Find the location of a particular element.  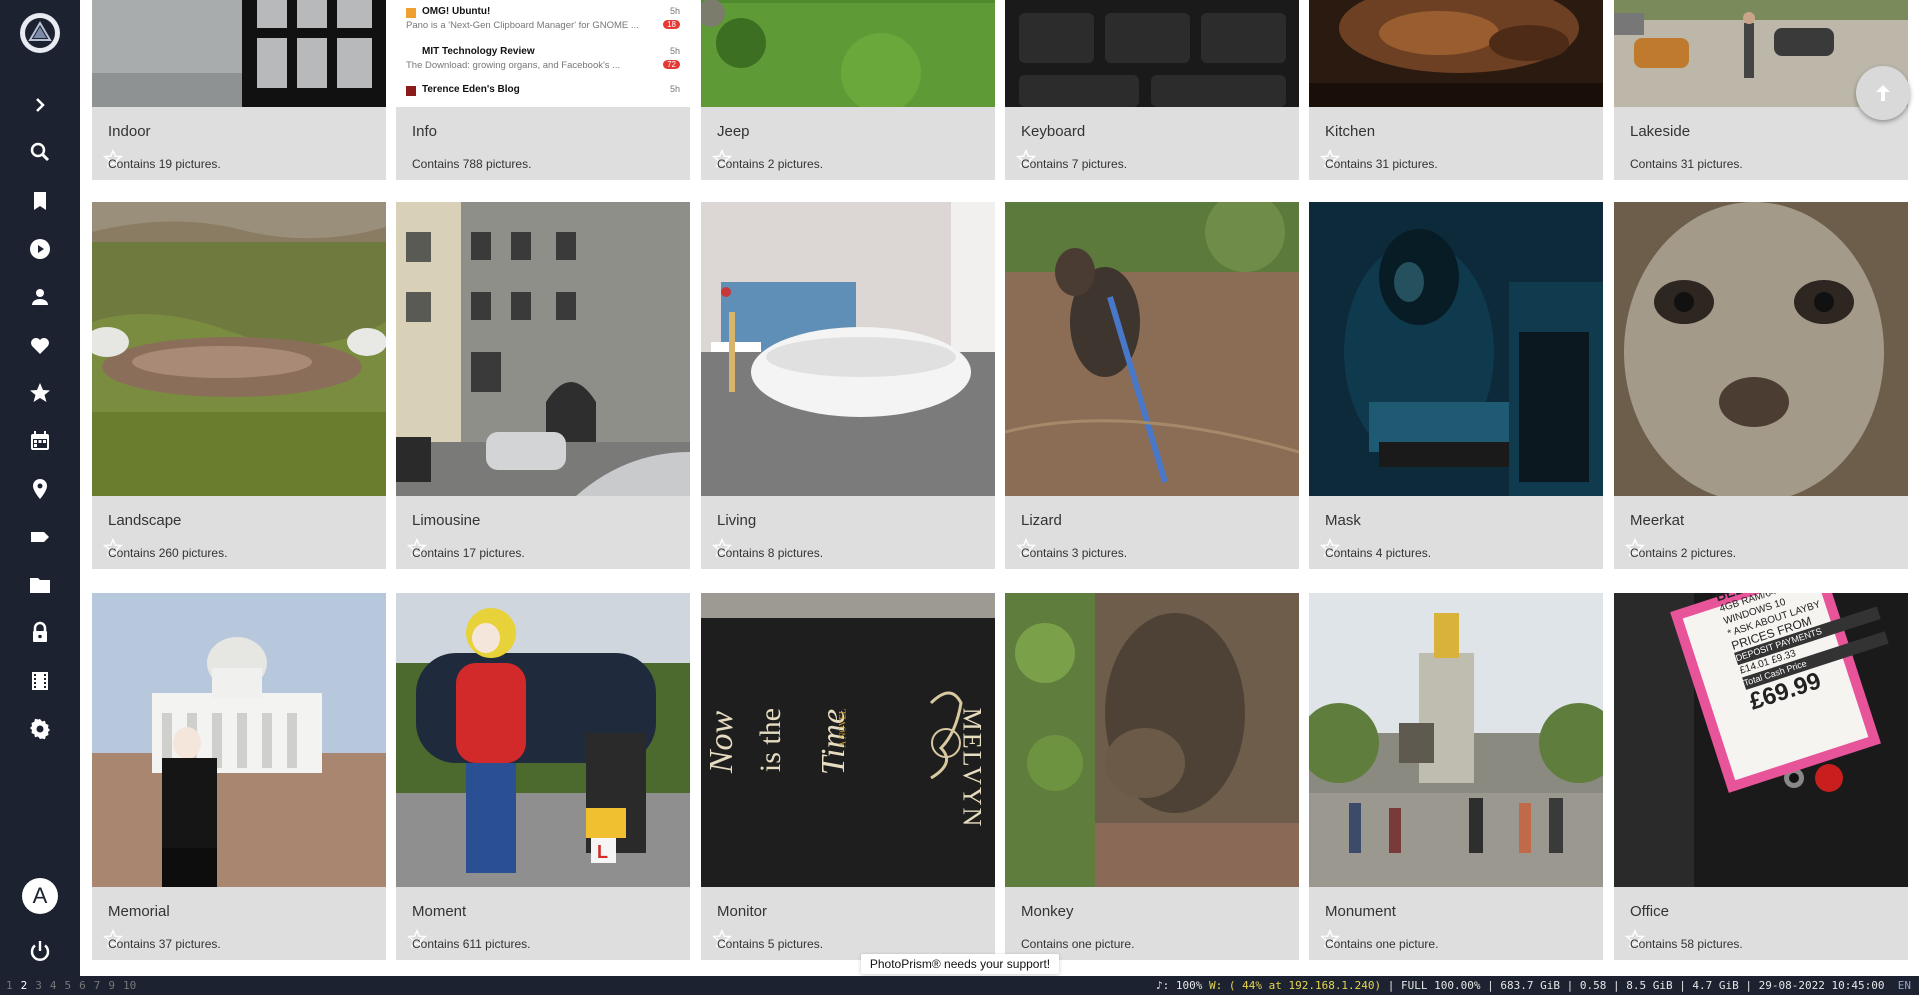

workspace-7: 7 is located at coordinates (97, 985).